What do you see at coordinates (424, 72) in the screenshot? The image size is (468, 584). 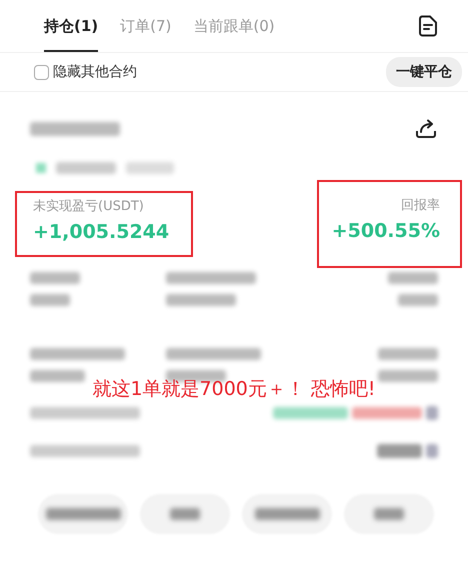 I see `close-all-button: 一键平仓` at bounding box center [424, 72].